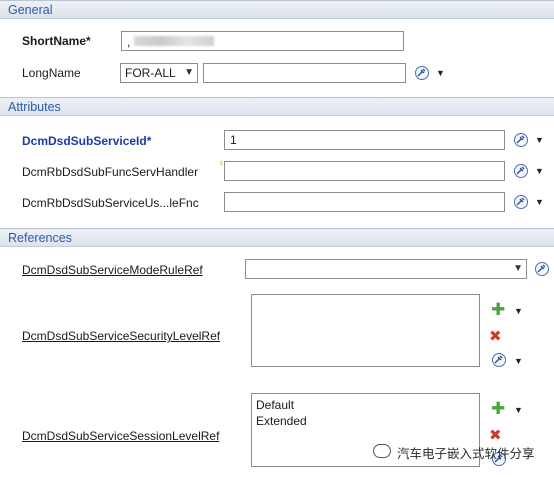 This screenshot has width=554, height=477. I want to click on chat-bubble-icon, so click(382, 451).